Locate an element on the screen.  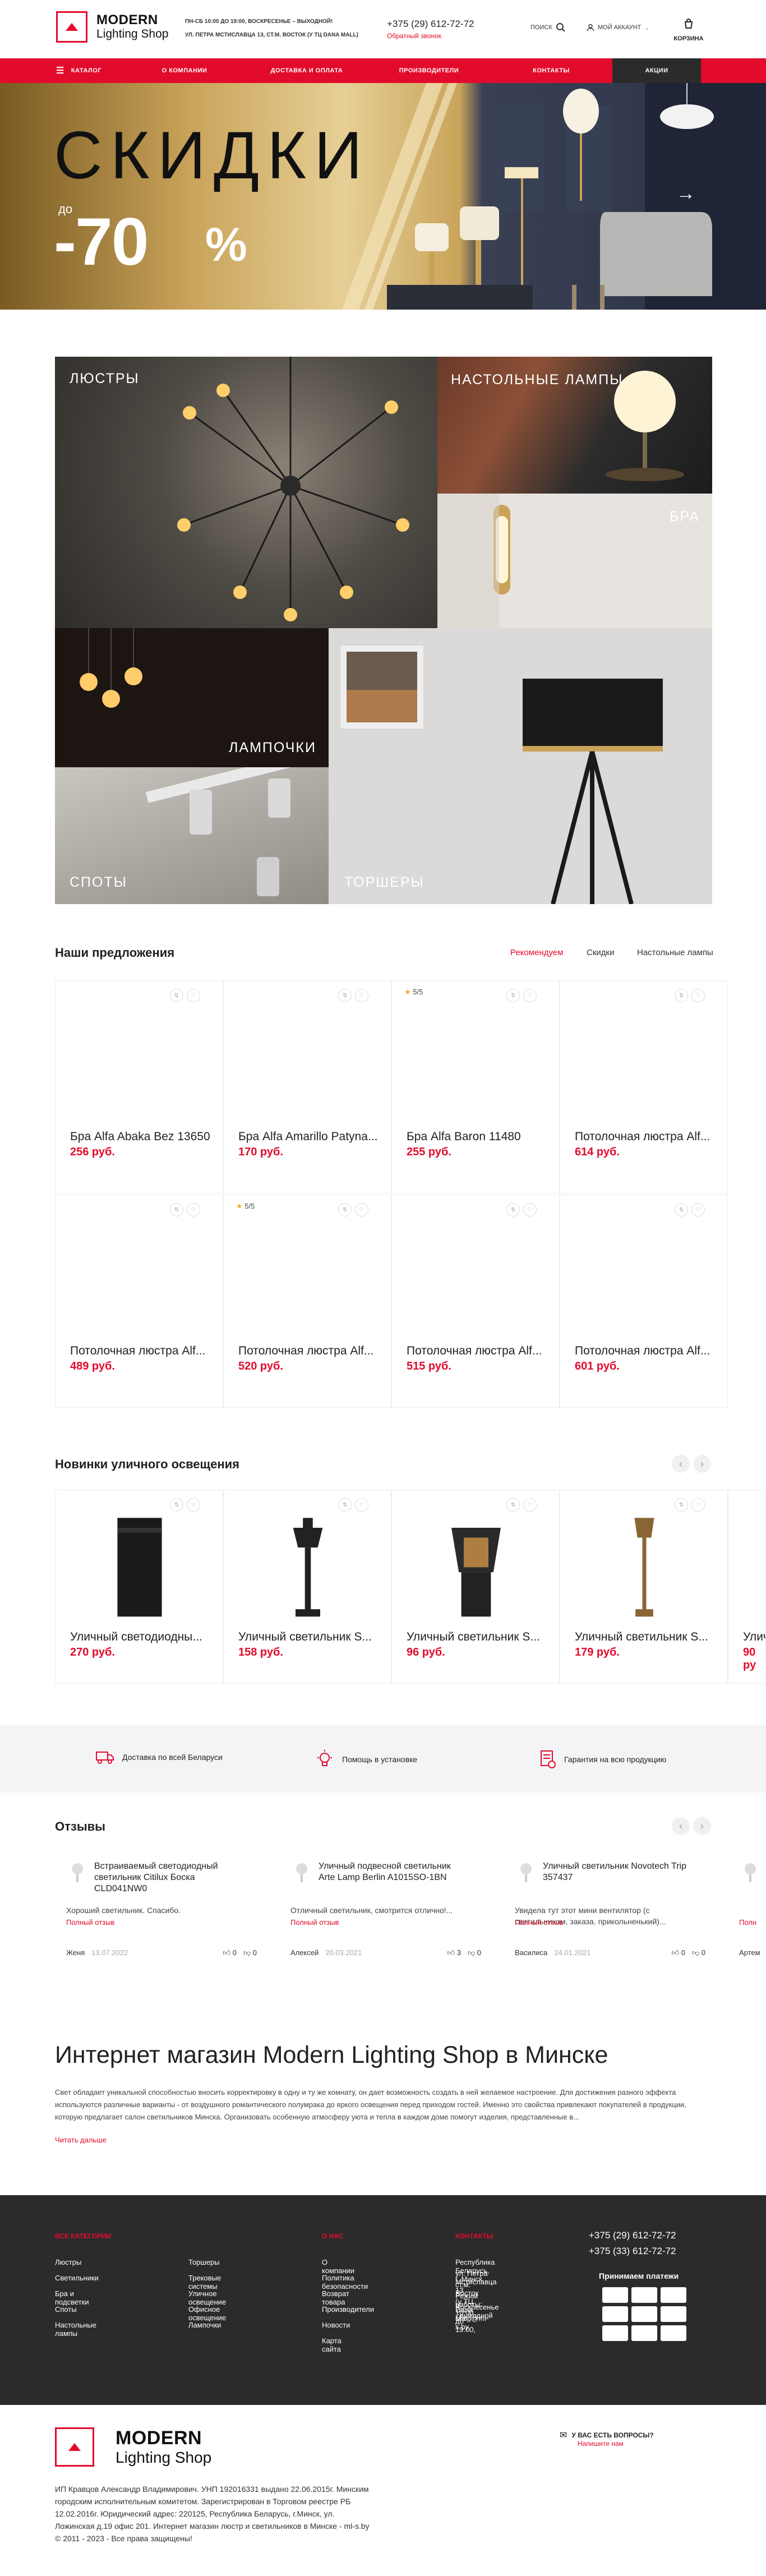
street-next-button: › is located at coordinates (702, 1464).